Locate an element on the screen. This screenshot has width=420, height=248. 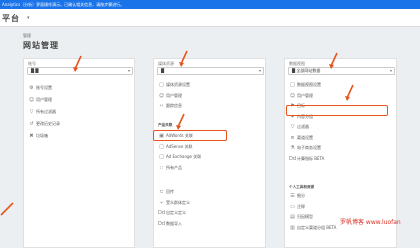
menu-item-label: 所有过滤器 is located at coordinates (46, 111).